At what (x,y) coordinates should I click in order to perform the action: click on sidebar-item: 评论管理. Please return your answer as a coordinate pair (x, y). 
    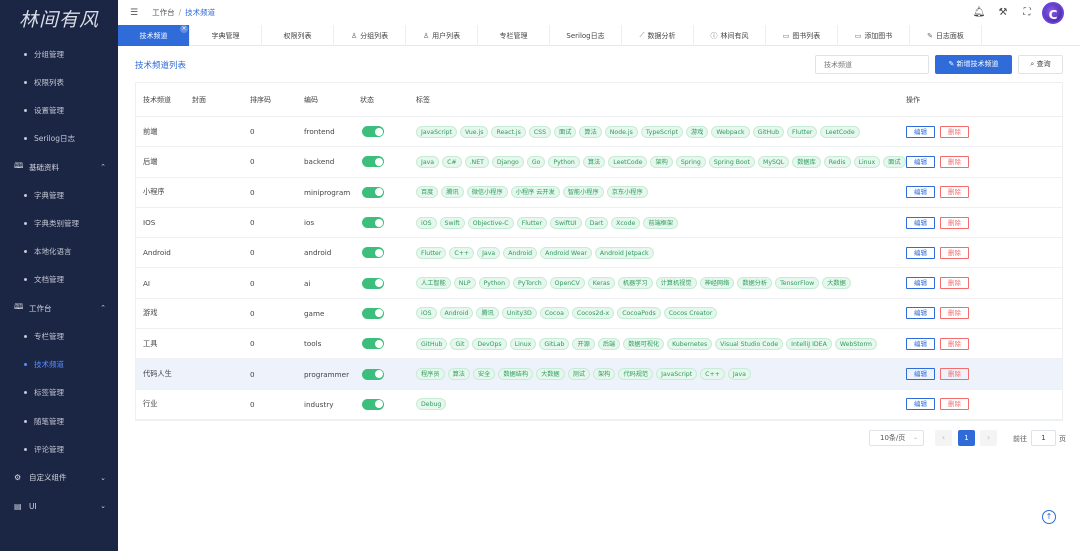
    Looking at the image, I should click on (59, 449).